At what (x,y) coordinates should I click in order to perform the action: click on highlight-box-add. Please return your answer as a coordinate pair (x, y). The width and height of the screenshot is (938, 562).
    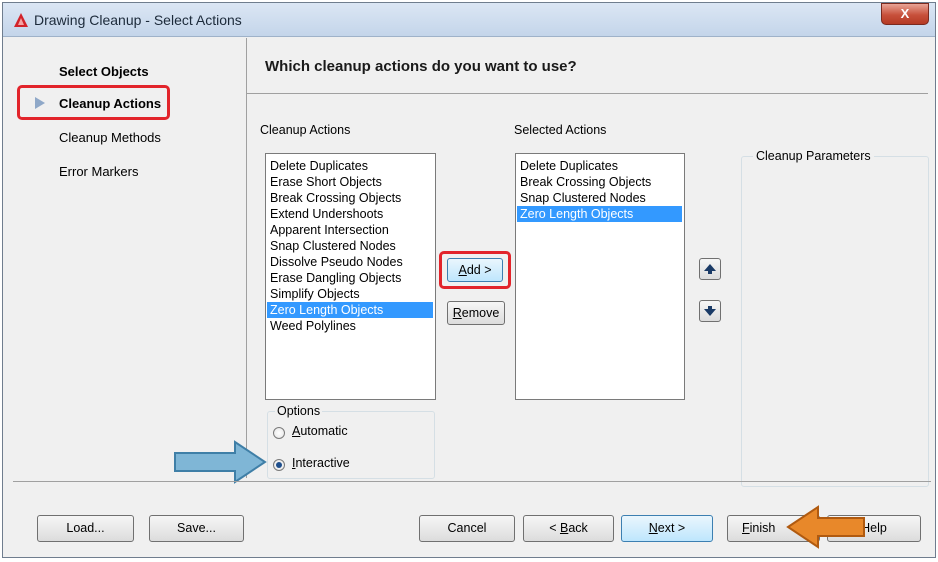
    Looking at the image, I should click on (475, 270).